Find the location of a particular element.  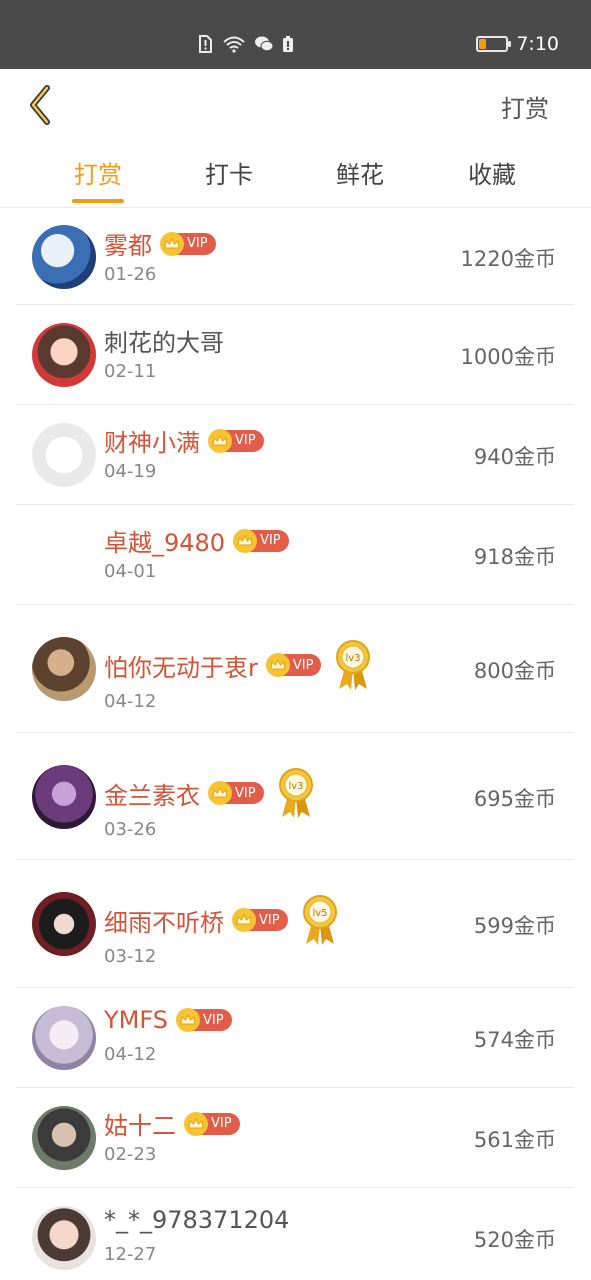

user-name: *_*_978371204 is located at coordinates (196, 1220).